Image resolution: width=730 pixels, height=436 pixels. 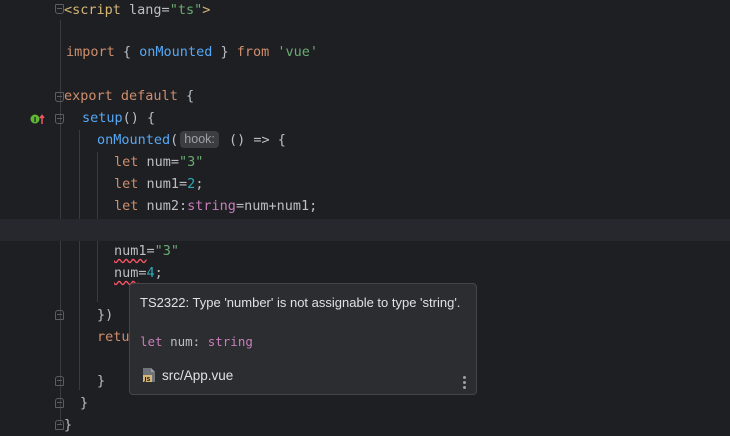 What do you see at coordinates (186, 10) in the screenshot?
I see `code-token: "ts"` at bounding box center [186, 10].